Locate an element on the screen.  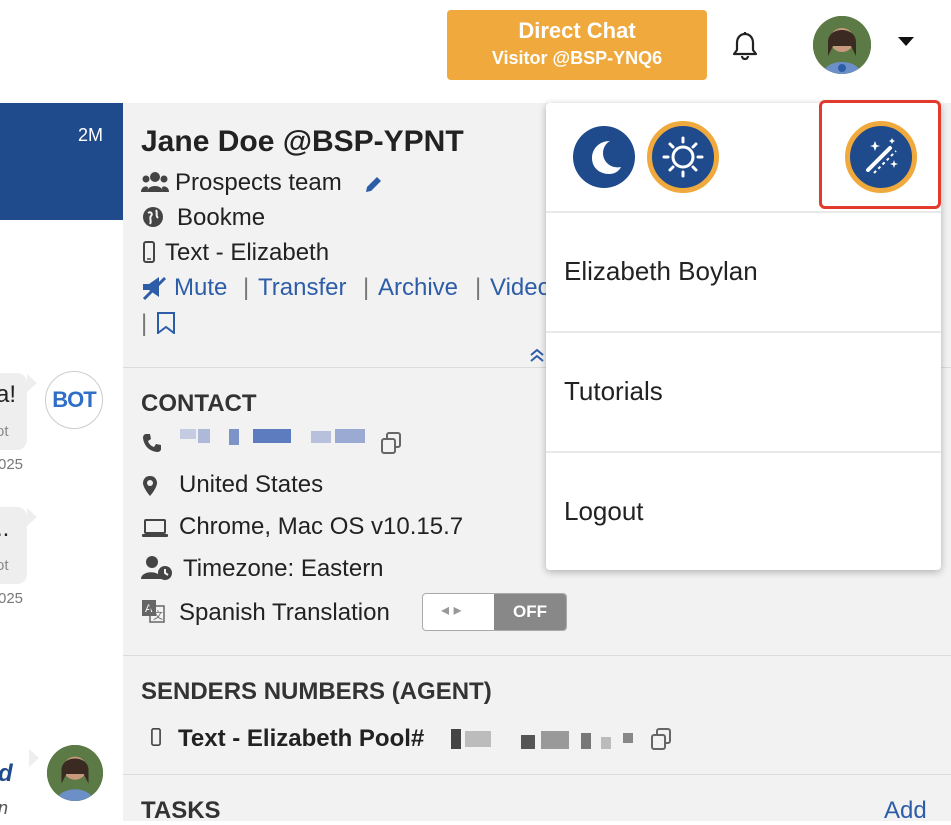
moon-icon is located at coordinates (604, 157).